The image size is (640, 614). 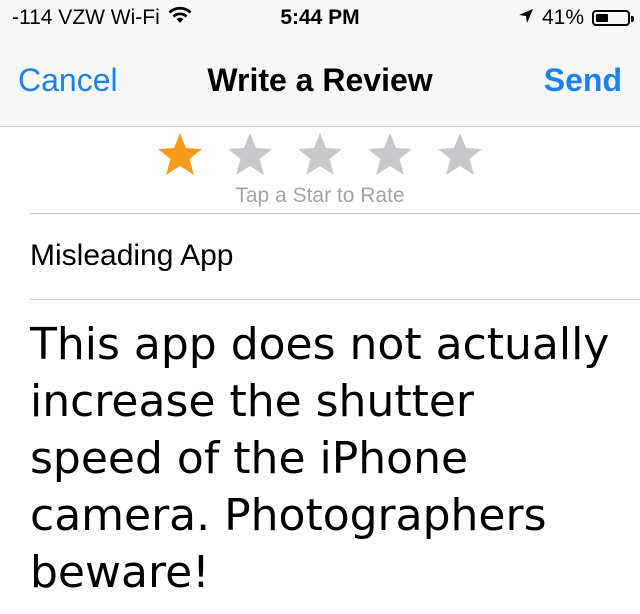 I want to click on cancel-button: Cancel, so click(x=68, y=80).